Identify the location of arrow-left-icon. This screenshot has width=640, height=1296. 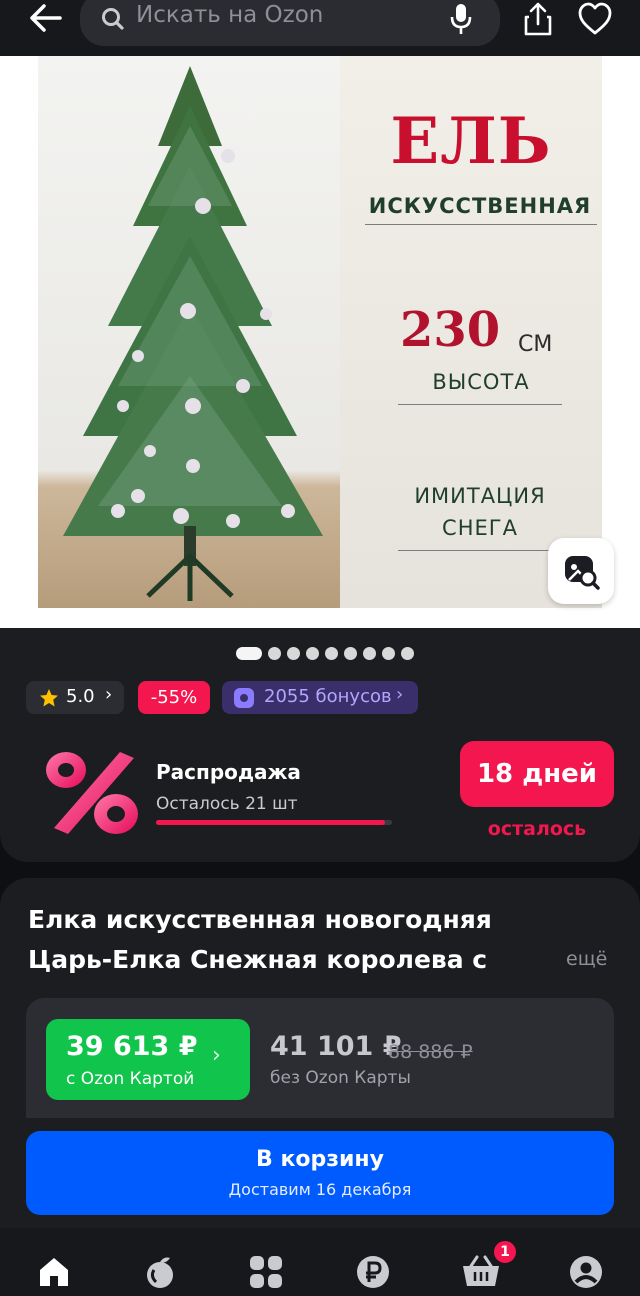
(46, 18).